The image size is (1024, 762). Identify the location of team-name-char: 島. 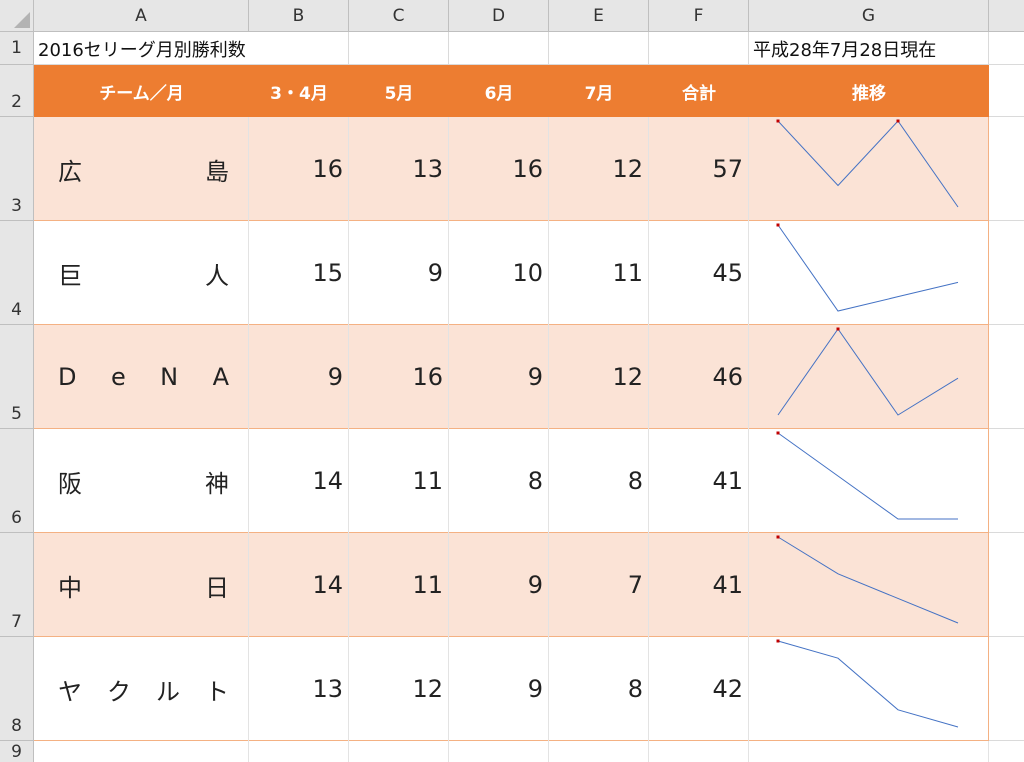
(217, 171).